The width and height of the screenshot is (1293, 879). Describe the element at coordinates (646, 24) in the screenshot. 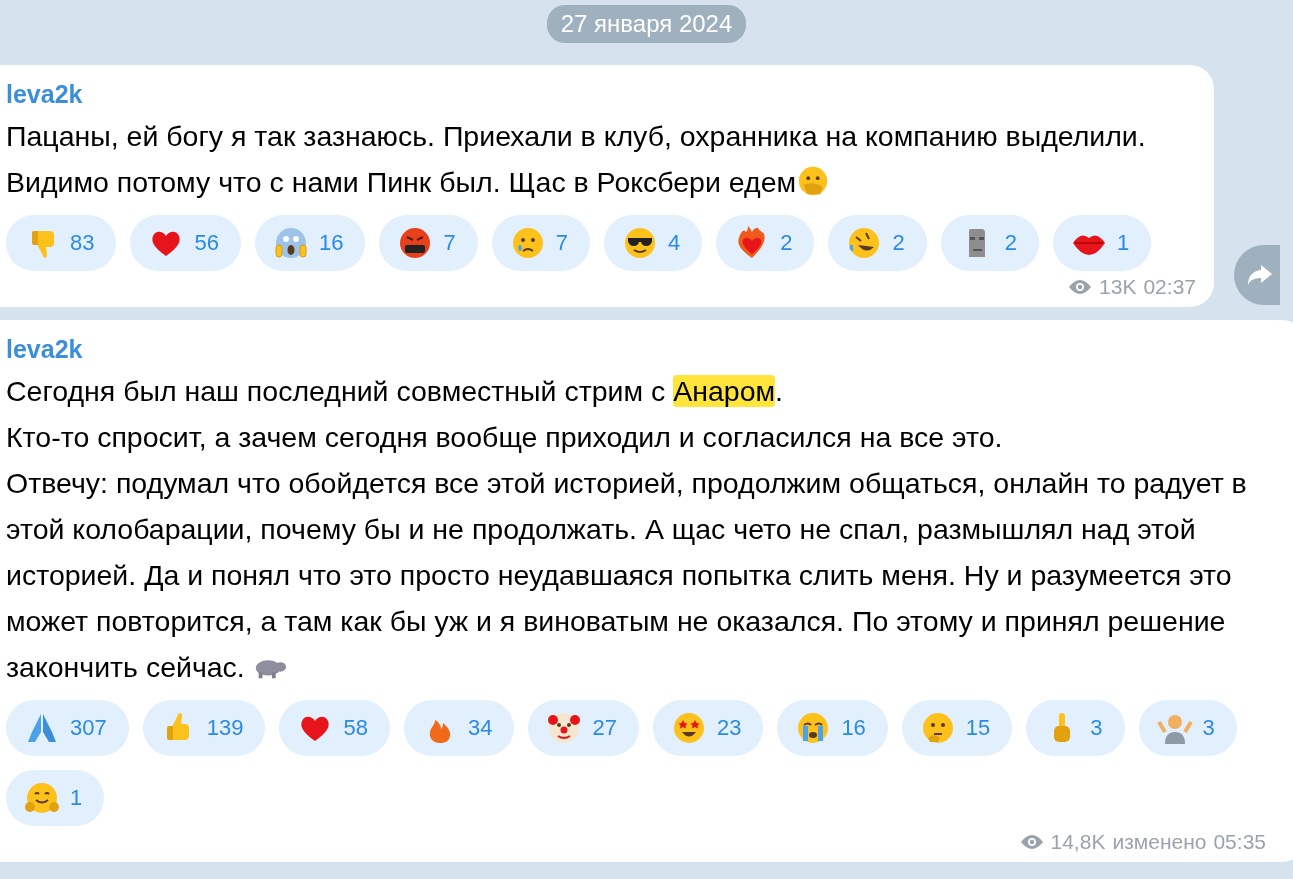

I see `date-label: 27 января 2024` at that location.